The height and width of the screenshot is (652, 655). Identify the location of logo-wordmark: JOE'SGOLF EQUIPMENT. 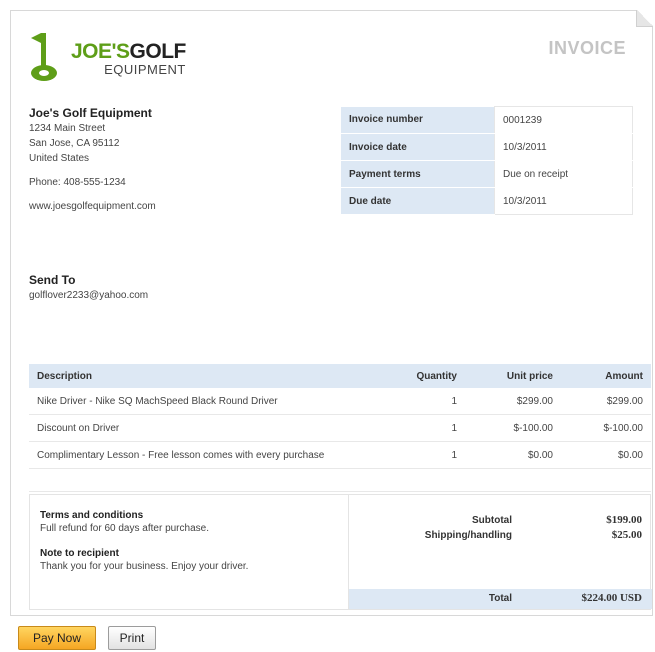
(128, 58).